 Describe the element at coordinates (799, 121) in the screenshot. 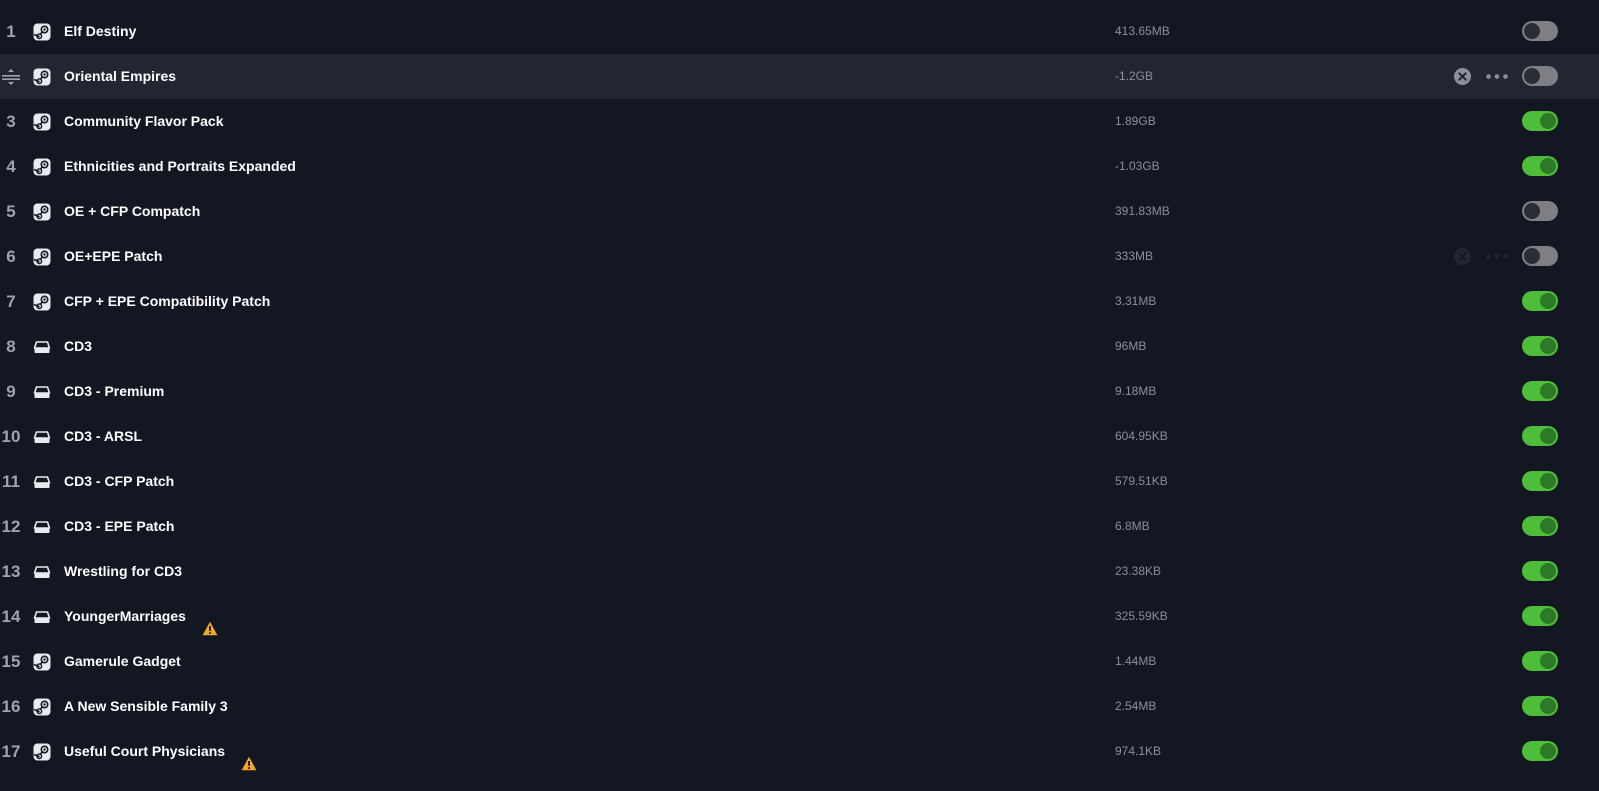

I see `mod-row: 3 Community Flavor Pack 1.89GB` at that location.